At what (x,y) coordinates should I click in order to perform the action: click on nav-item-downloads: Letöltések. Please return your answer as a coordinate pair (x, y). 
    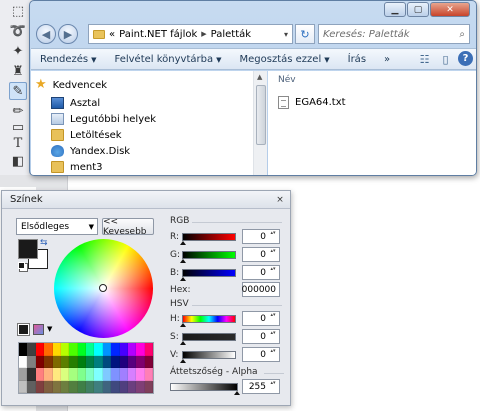
    Looking at the image, I should click on (86, 135).